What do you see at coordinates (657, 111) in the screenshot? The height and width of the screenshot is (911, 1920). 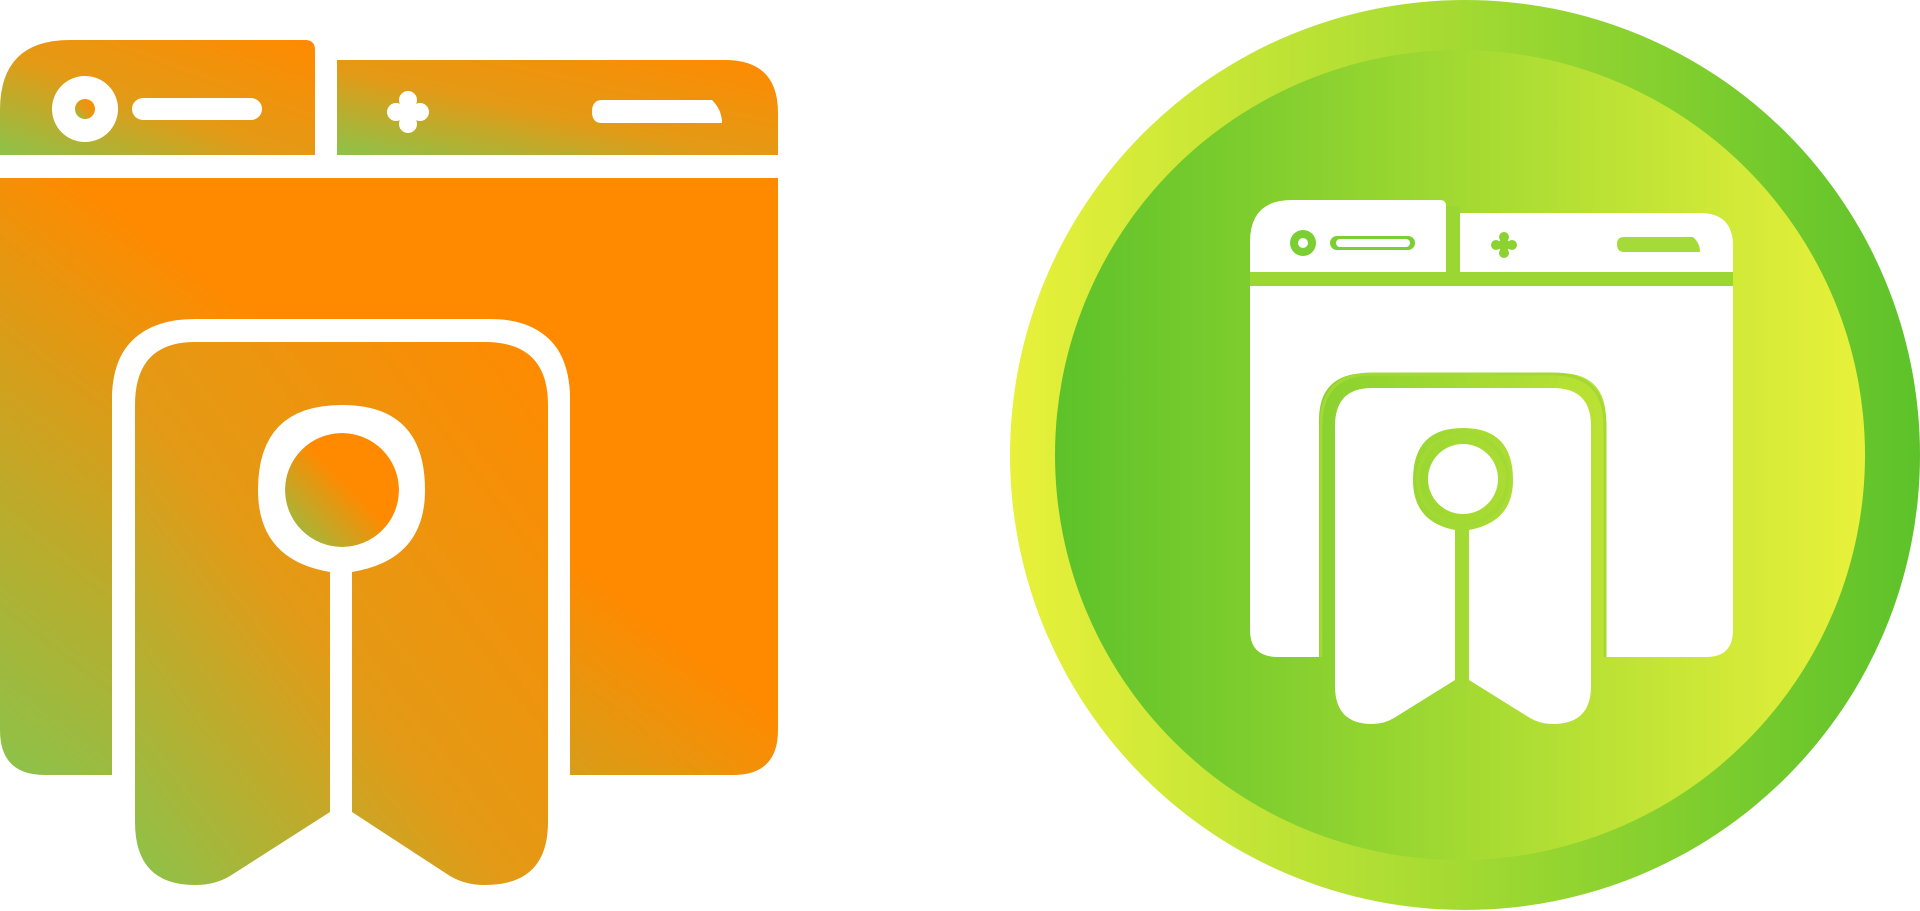 I see `tab-right-title-bar` at bounding box center [657, 111].